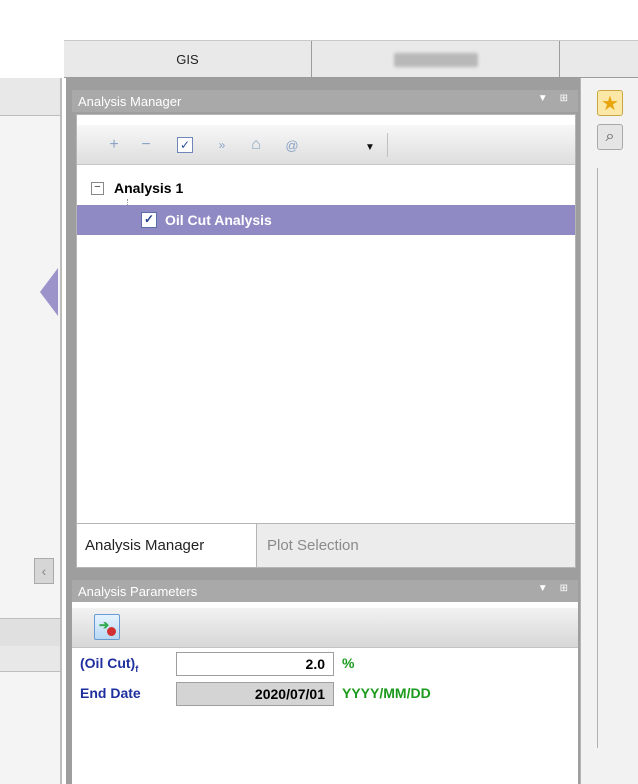 This screenshot has height=784, width=638. Describe the element at coordinates (222, 145) in the screenshot. I see `chevron-double-down-icon: »` at that location.